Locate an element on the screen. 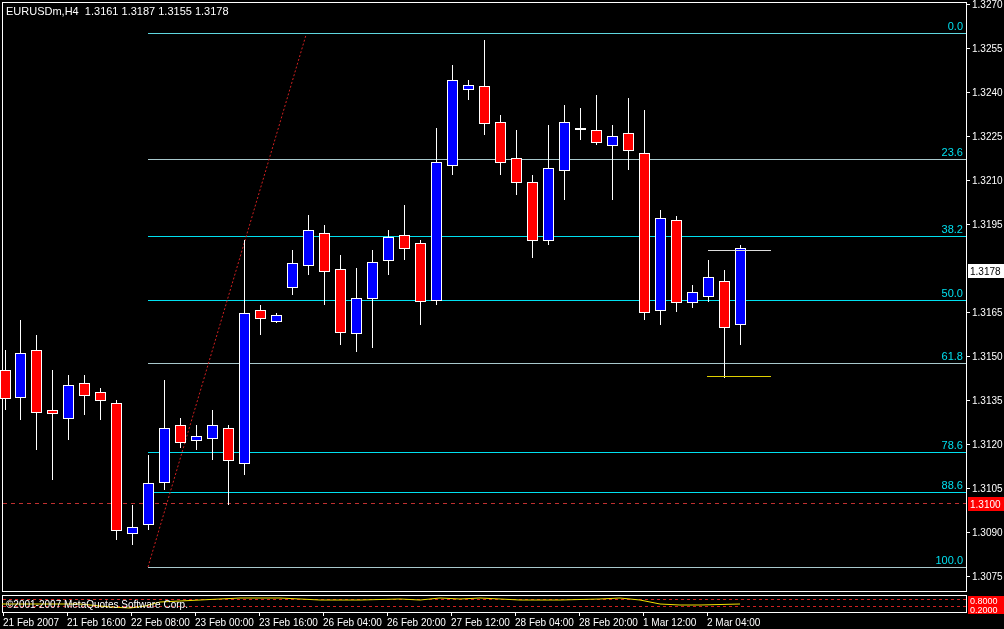  price-label: 1.3120 is located at coordinates (987, 444).